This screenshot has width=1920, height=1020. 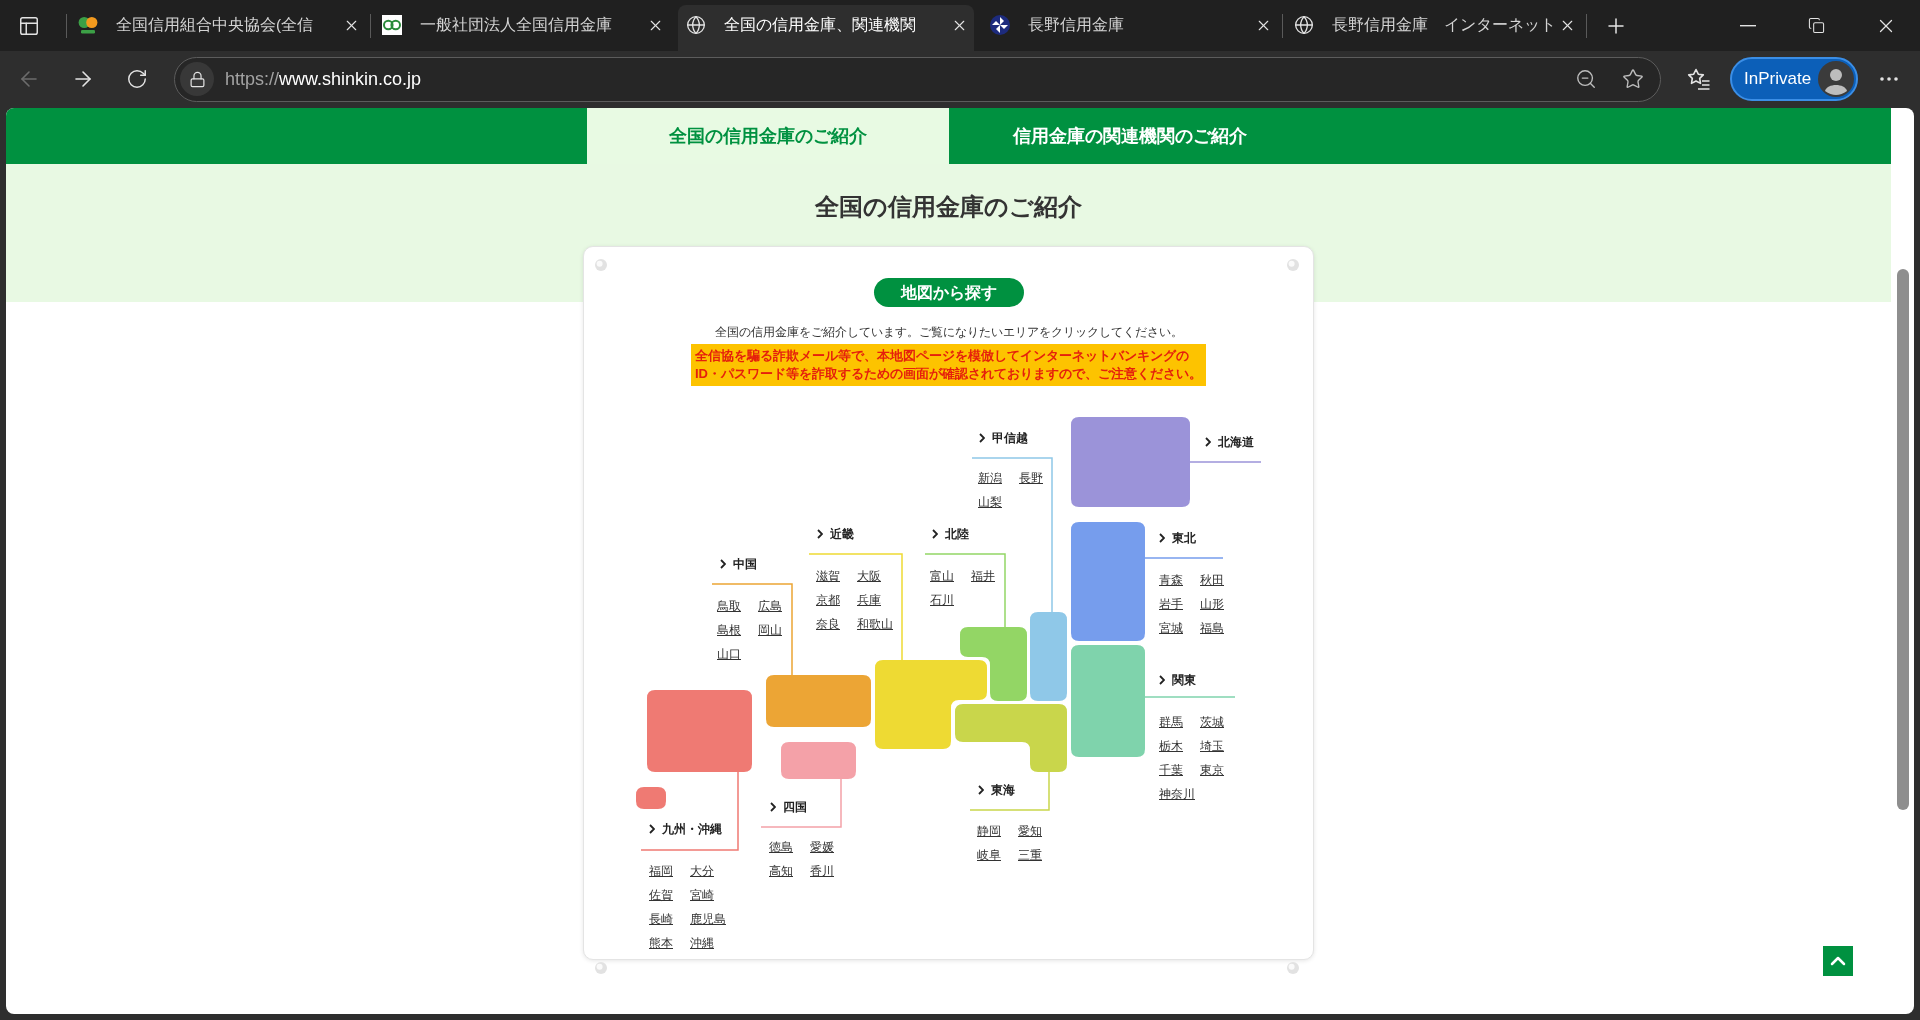 I want to click on inprivate-button: InPrivate, so click(x=1794, y=79).